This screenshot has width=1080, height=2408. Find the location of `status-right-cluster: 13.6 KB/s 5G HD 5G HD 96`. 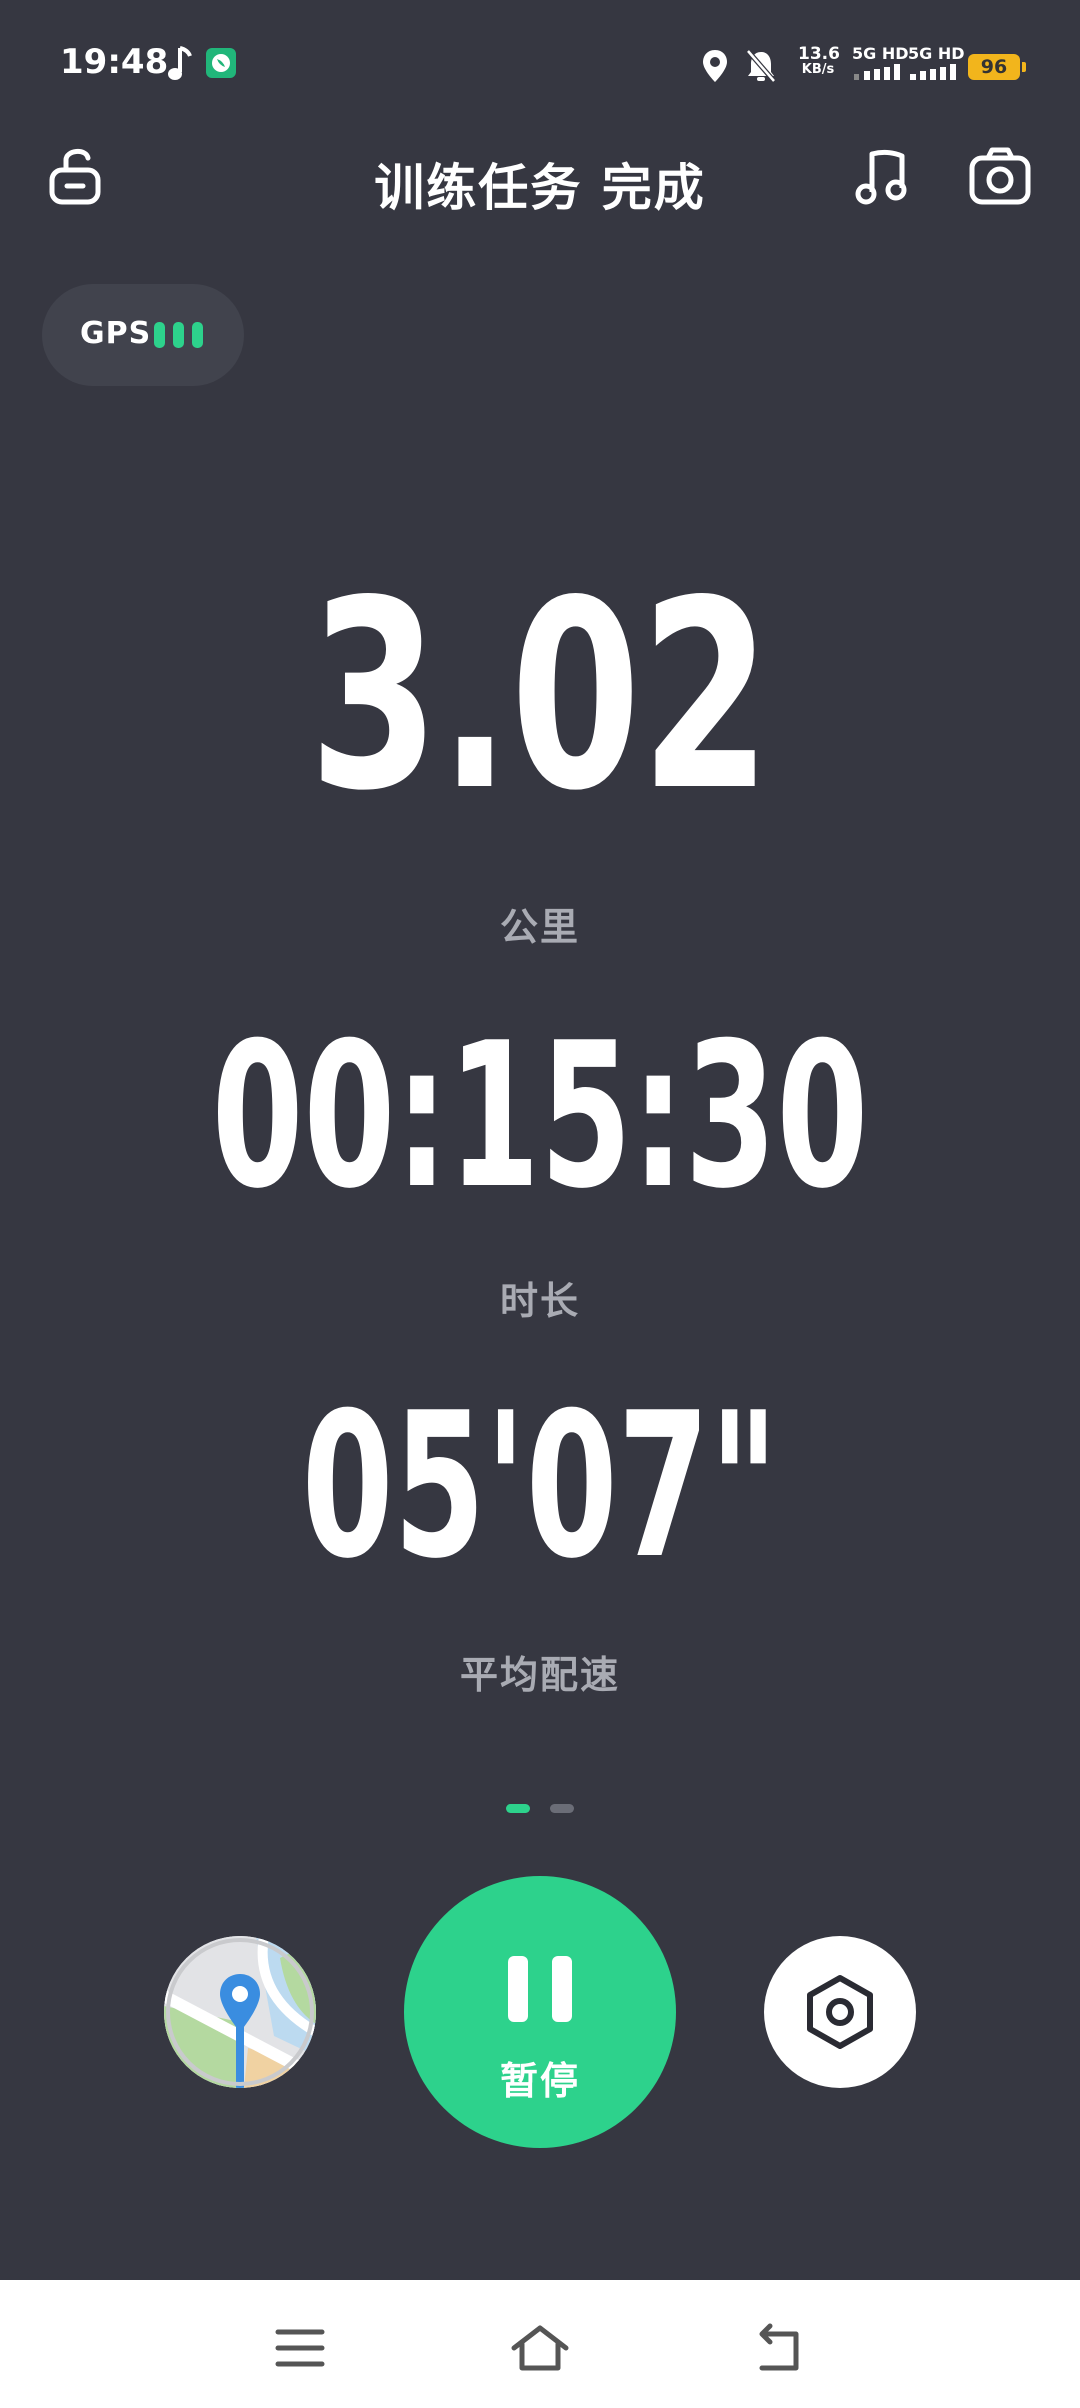

status-right-cluster: 13.6 KB/s 5G HD 5G HD 96 is located at coordinates (860, 65).